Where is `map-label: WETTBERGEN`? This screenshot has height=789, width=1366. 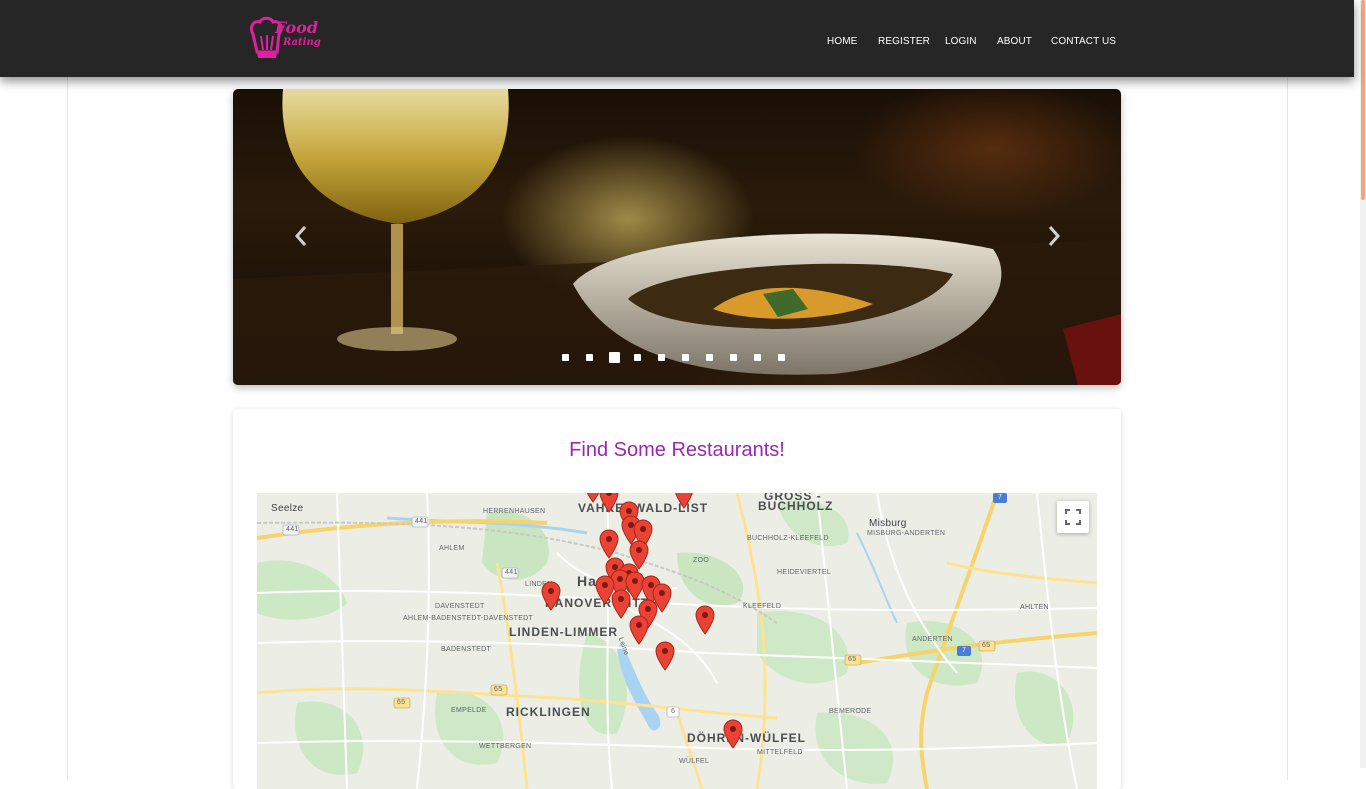 map-label: WETTBERGEN is located at coordinates (505, 746).